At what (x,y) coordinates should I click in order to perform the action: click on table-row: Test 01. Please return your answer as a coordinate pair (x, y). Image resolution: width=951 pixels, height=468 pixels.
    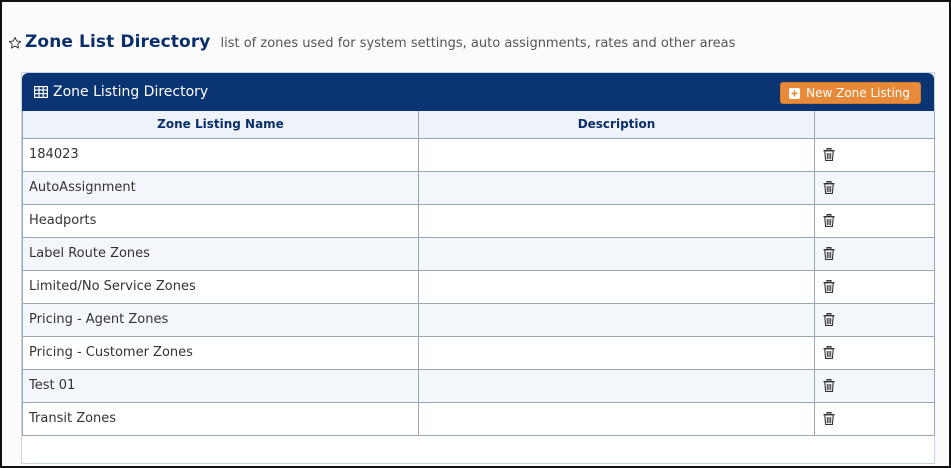
    Looking at the image, I should click on (478, 385).